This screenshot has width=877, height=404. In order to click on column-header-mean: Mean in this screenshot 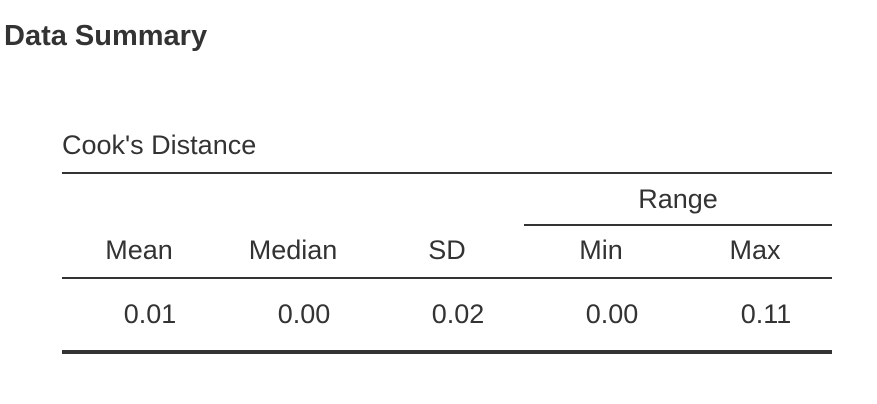, I will do `click(139, 250)`.